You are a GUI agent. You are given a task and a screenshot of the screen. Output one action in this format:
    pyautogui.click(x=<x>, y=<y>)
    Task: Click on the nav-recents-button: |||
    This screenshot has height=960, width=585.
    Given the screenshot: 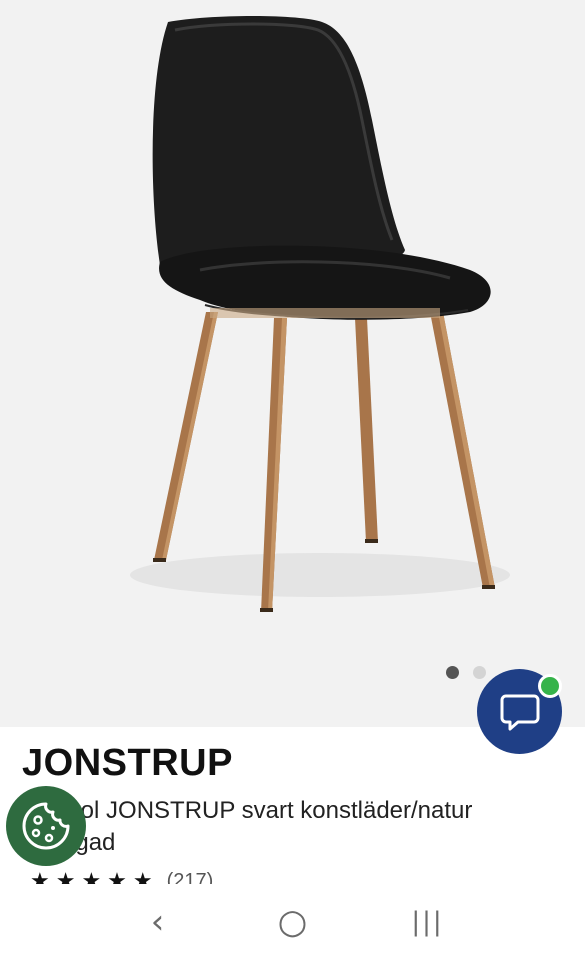 What is the action you would take?
    pyautogui.click(x=428, y=922)
    